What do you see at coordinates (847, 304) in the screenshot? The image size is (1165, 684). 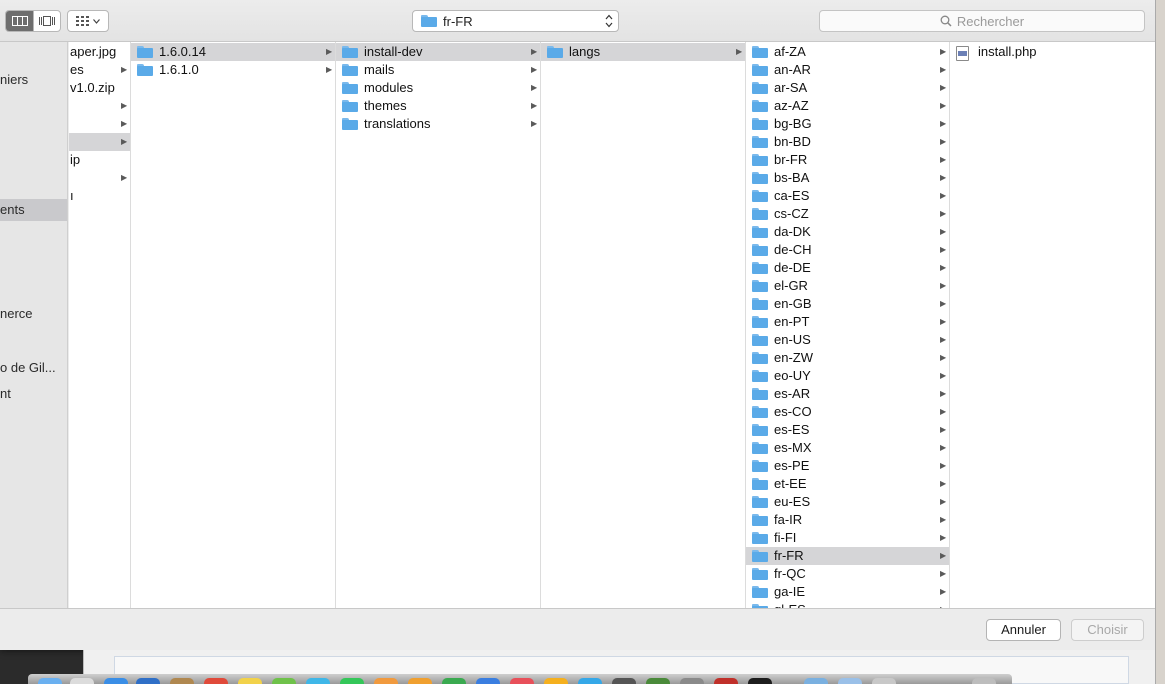 I see `folder-row: en-GB ▶` at bounding box center [847, 304].